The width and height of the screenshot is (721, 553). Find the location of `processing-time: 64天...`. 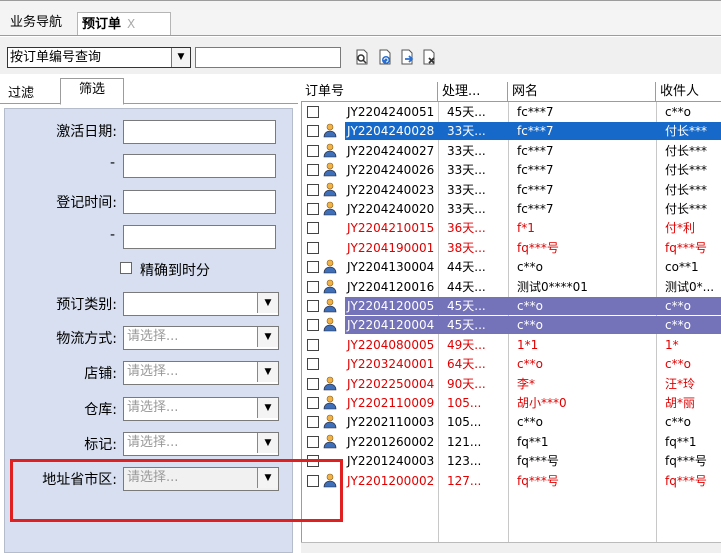

processing-time: 64天... is located at coordinates (466, 364).